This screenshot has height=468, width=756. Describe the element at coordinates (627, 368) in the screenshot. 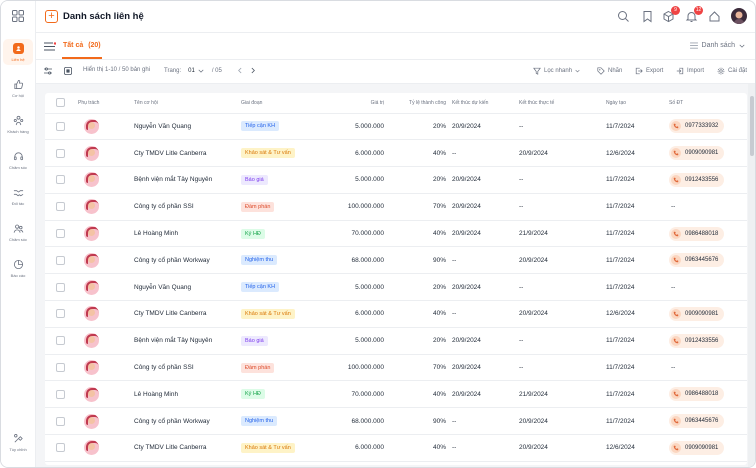

I see `created-date-cell: 11/7/2024` at that location.